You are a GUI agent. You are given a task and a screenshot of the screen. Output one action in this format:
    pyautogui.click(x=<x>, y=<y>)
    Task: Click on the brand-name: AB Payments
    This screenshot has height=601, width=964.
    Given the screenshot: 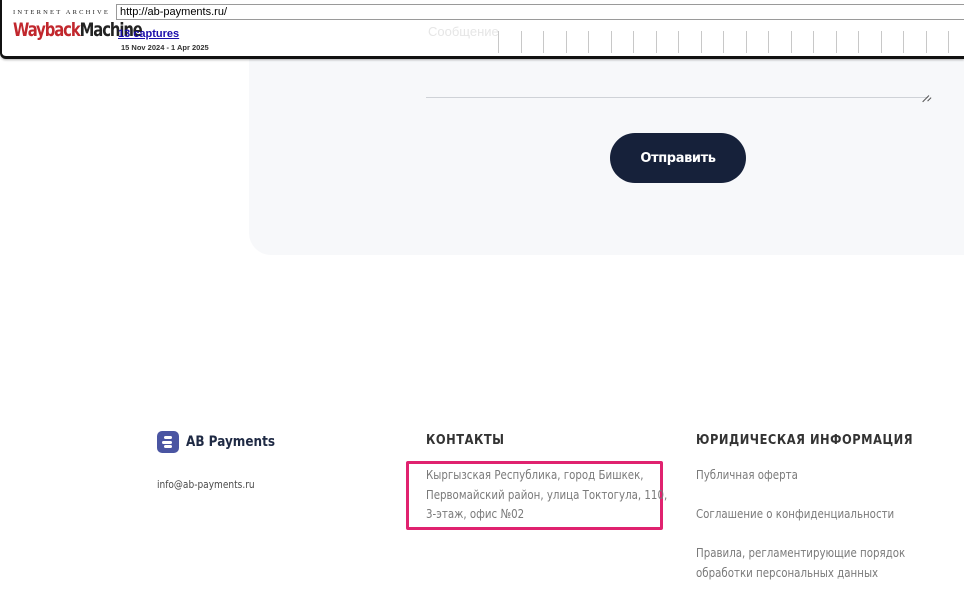 What is the action you would take?
    pyautogui.click(x=230, y=442)
    